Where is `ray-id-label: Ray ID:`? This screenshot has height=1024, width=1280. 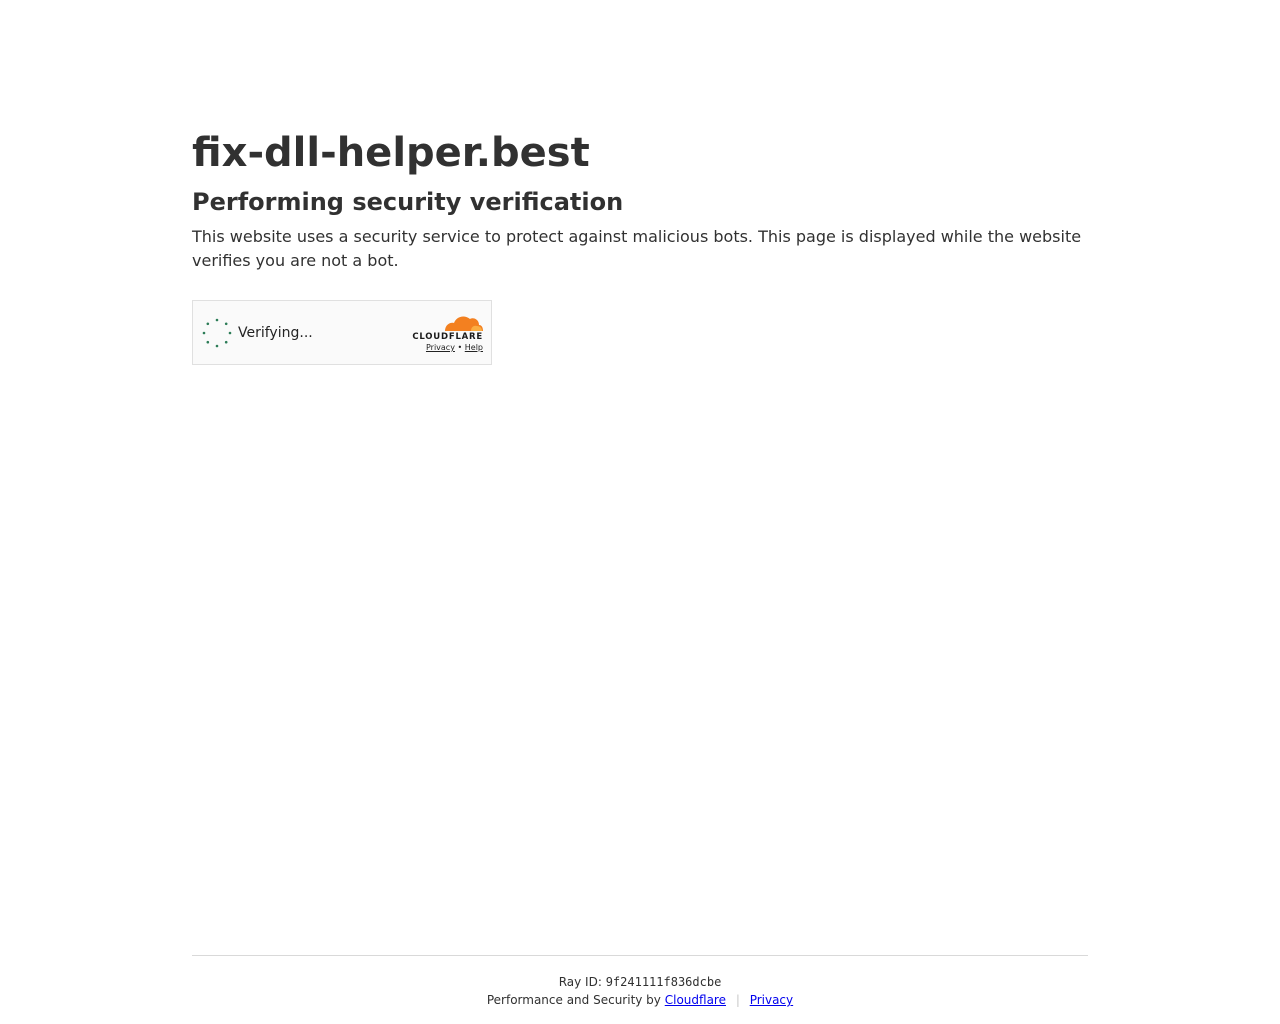
ray-id-label: Ray ID: is located at coordinates (580, 982).